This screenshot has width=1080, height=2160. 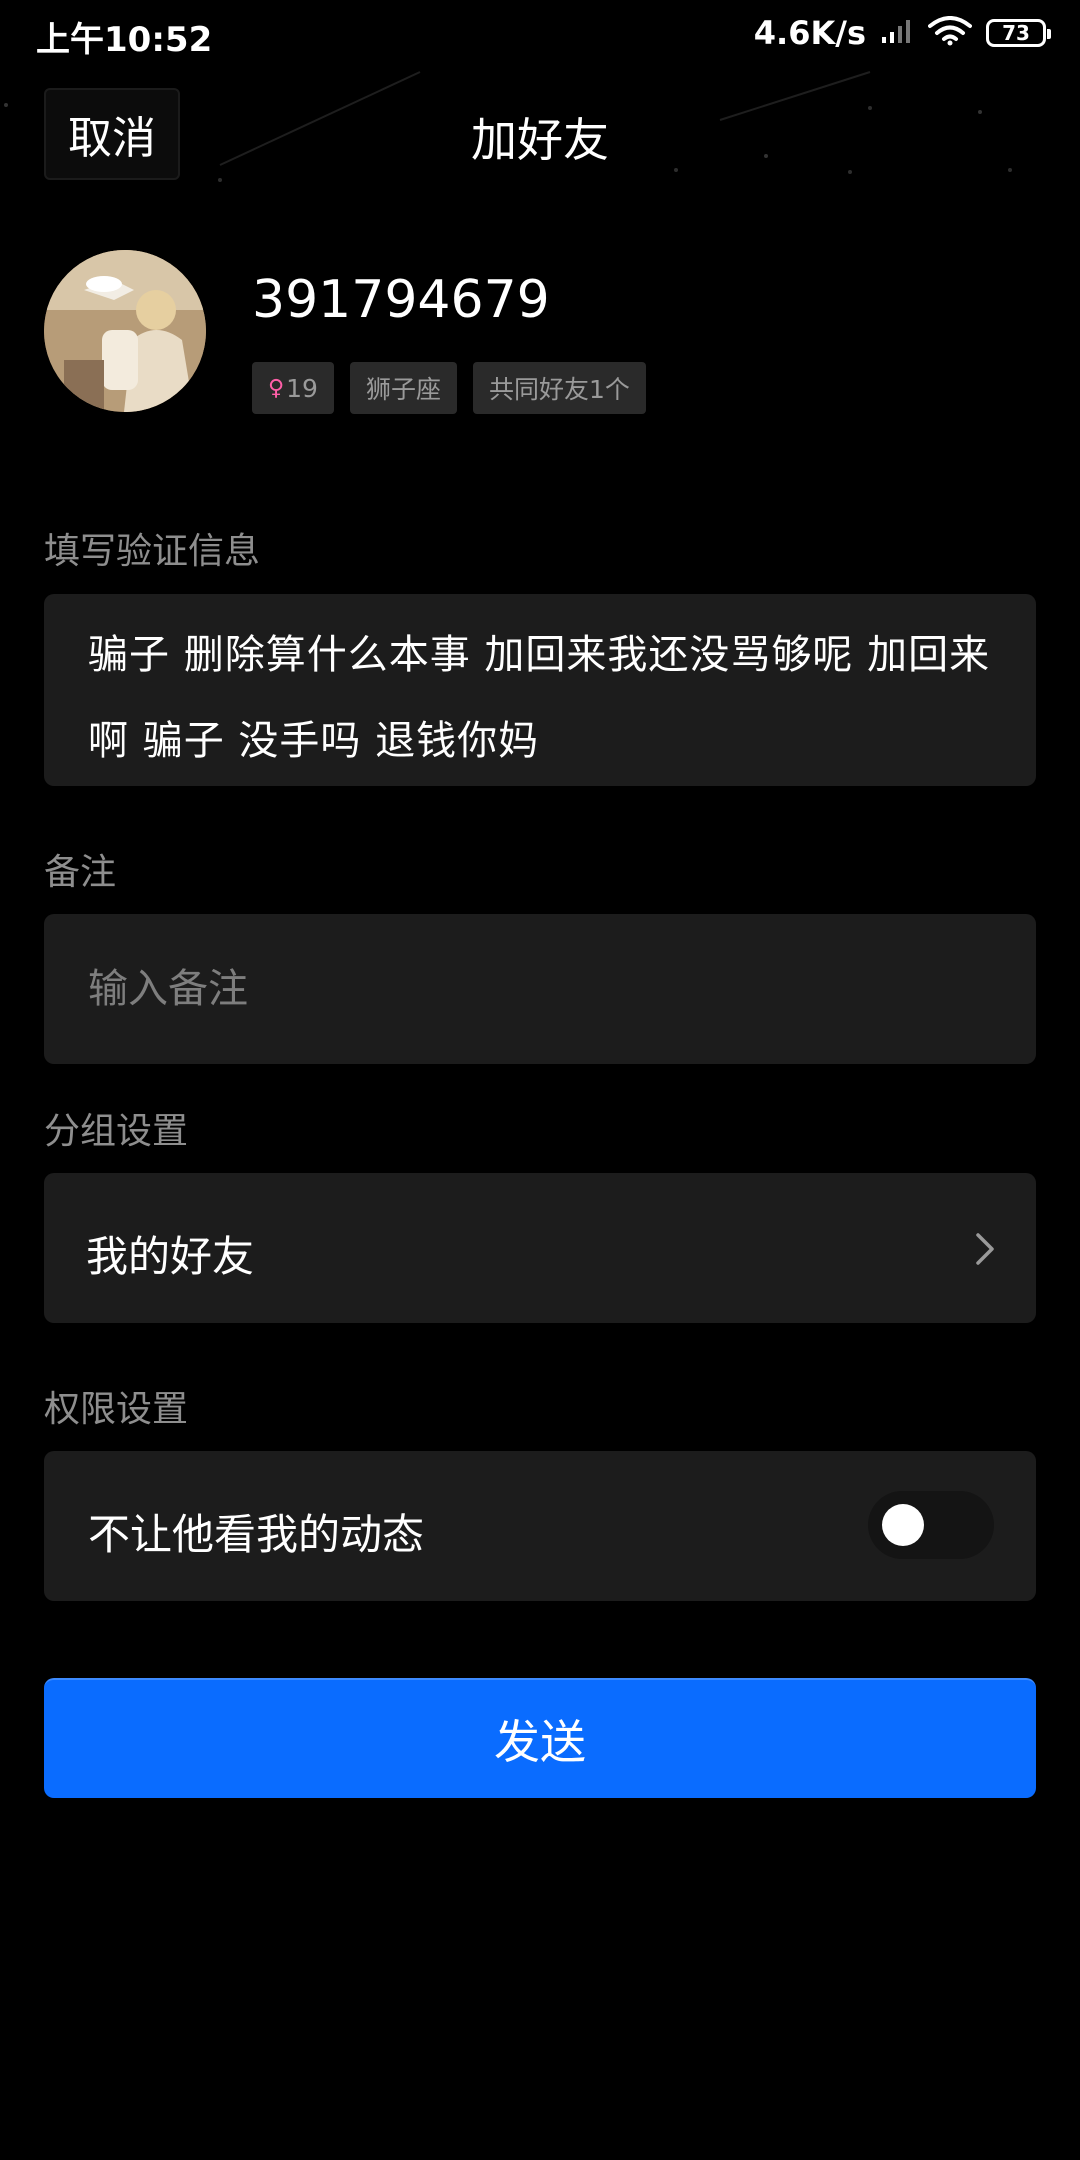 I want to click on verify-message-text: 骗子 删除算什么本事 加回来我还没骂够呢 加回来啊 骗子 没手吗 退钱你妈, so click(x=539, y=698).